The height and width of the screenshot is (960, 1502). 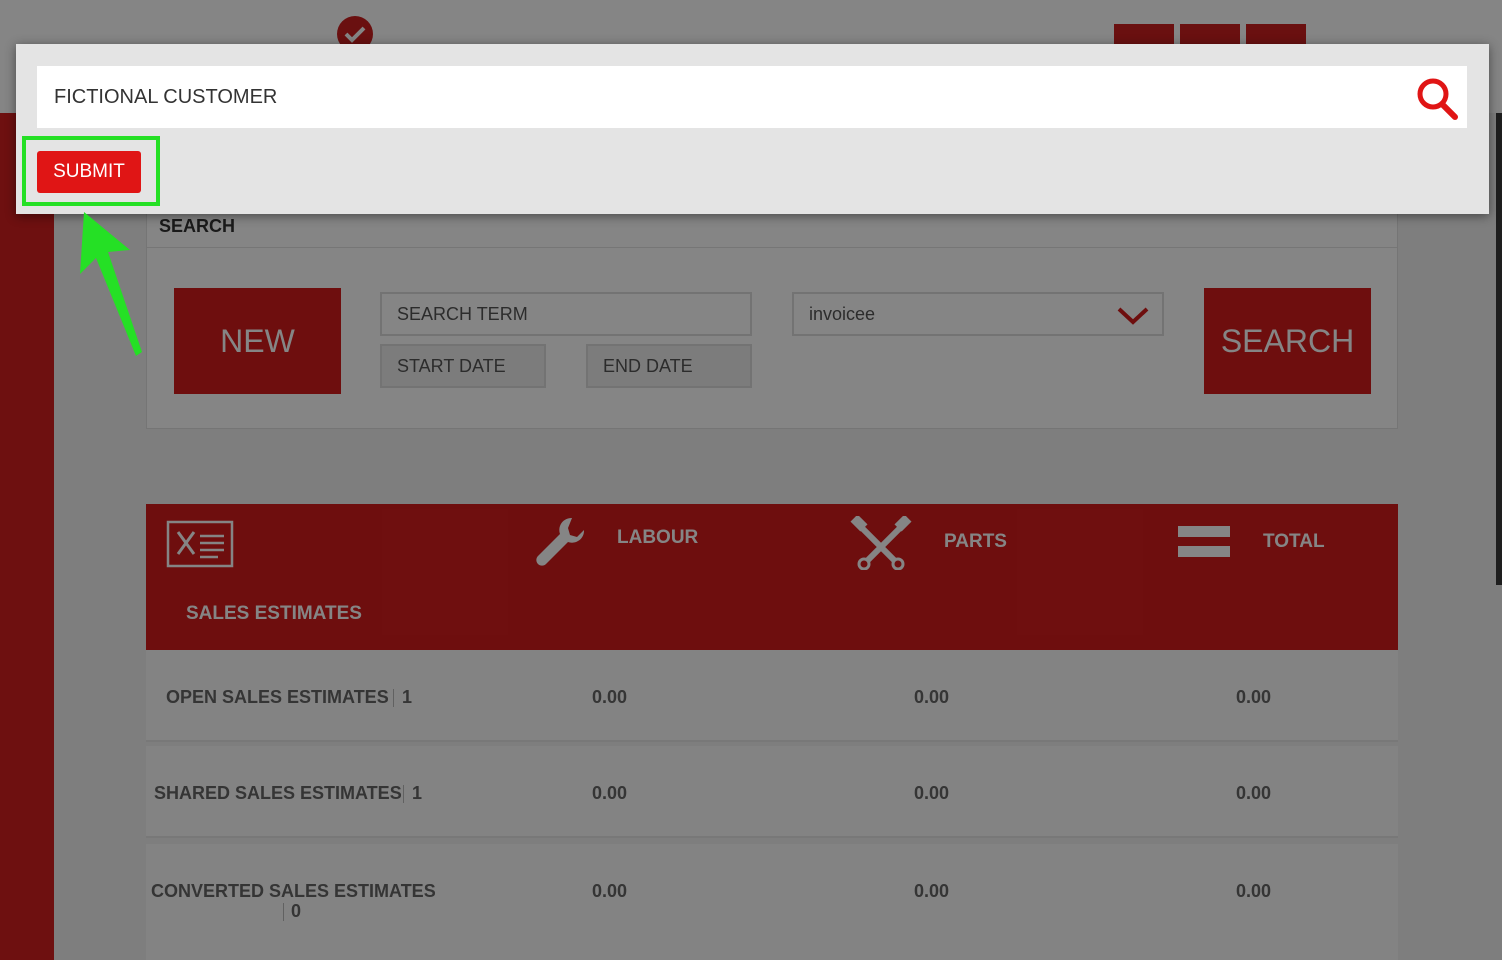 What do you see at coordinates (1438, 99) in the screenshot?
I see `search-icon` at bounding box center [1438, 99].